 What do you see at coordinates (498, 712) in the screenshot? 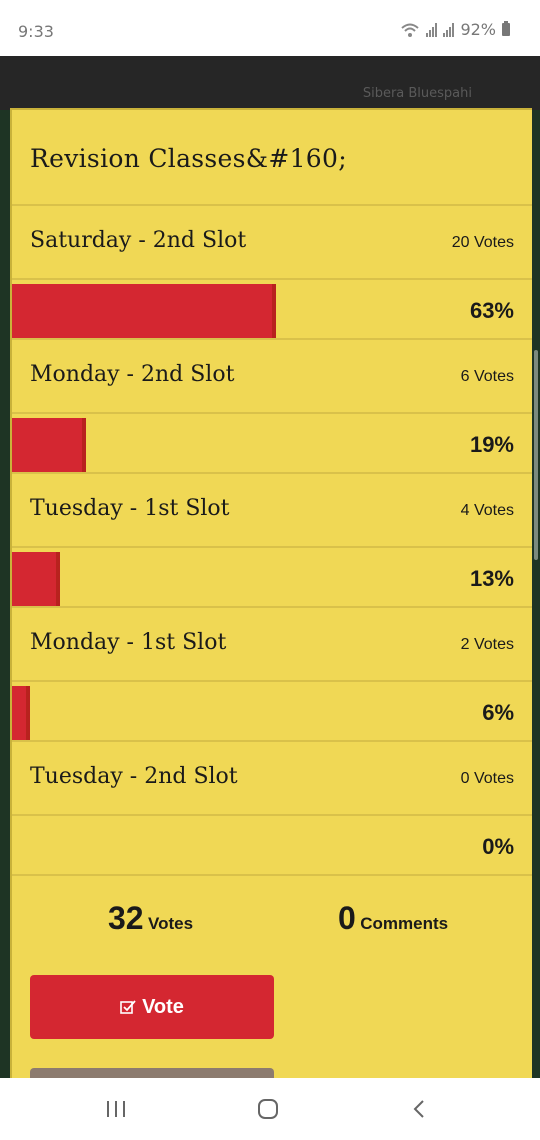
I see `option-percent: 6%` at bounding box center [498, 712].